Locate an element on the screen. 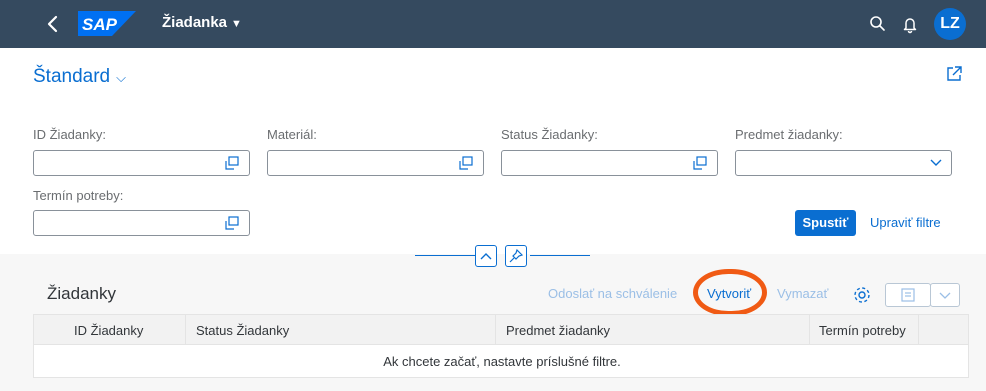 Image resolution: width=986 pixels, height=391 pixels. gear-icon is located at coordinates (862, 295).